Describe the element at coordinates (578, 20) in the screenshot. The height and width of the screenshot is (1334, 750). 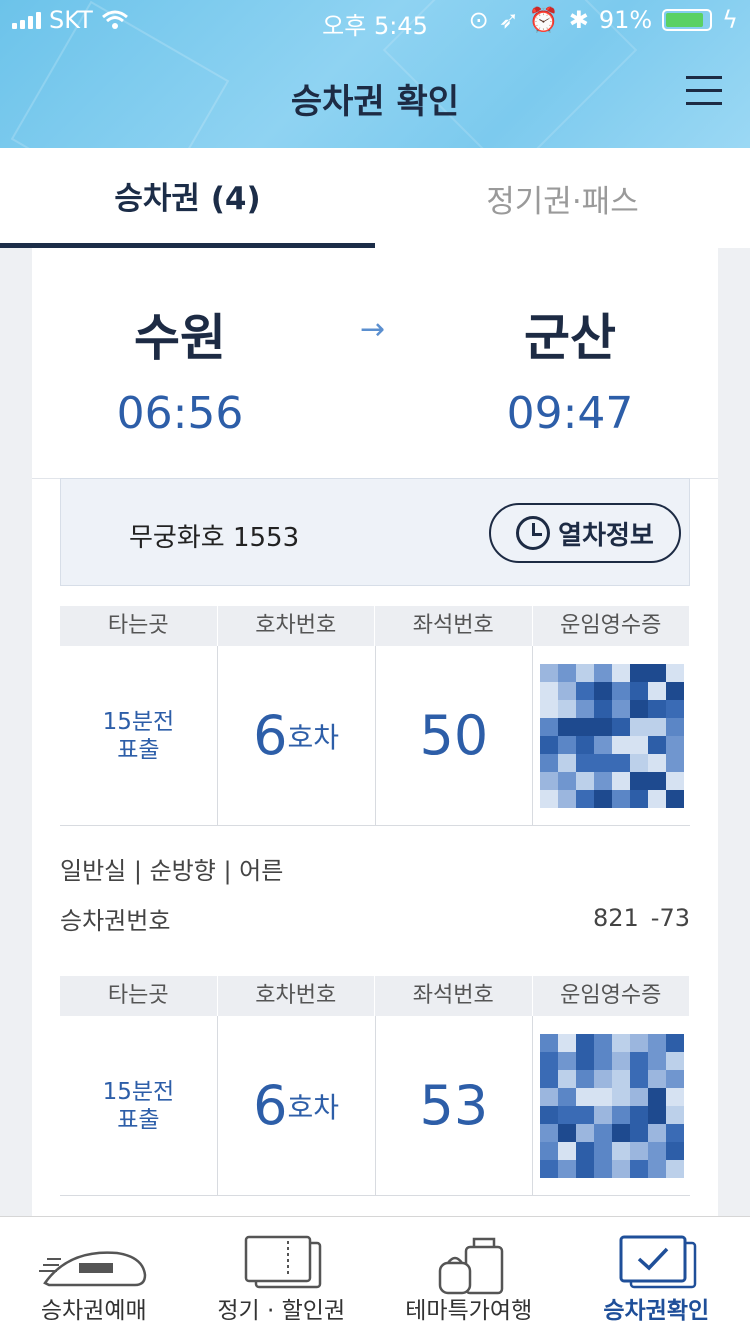
I see `bluetooth-icon: ✱` at that location.